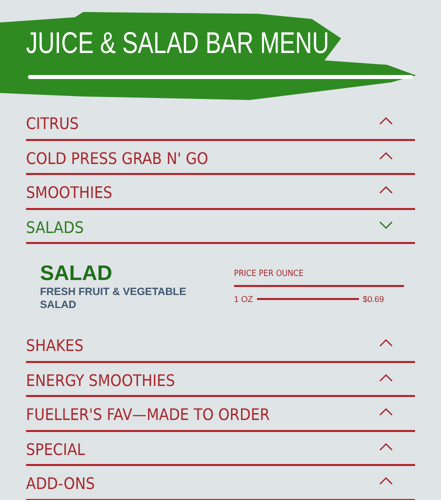 This screenshot has width=441, height=500. Describe the element at coordinates (56, 450) in the screenshot. I see `section-heading: SPECIAL` at that location.